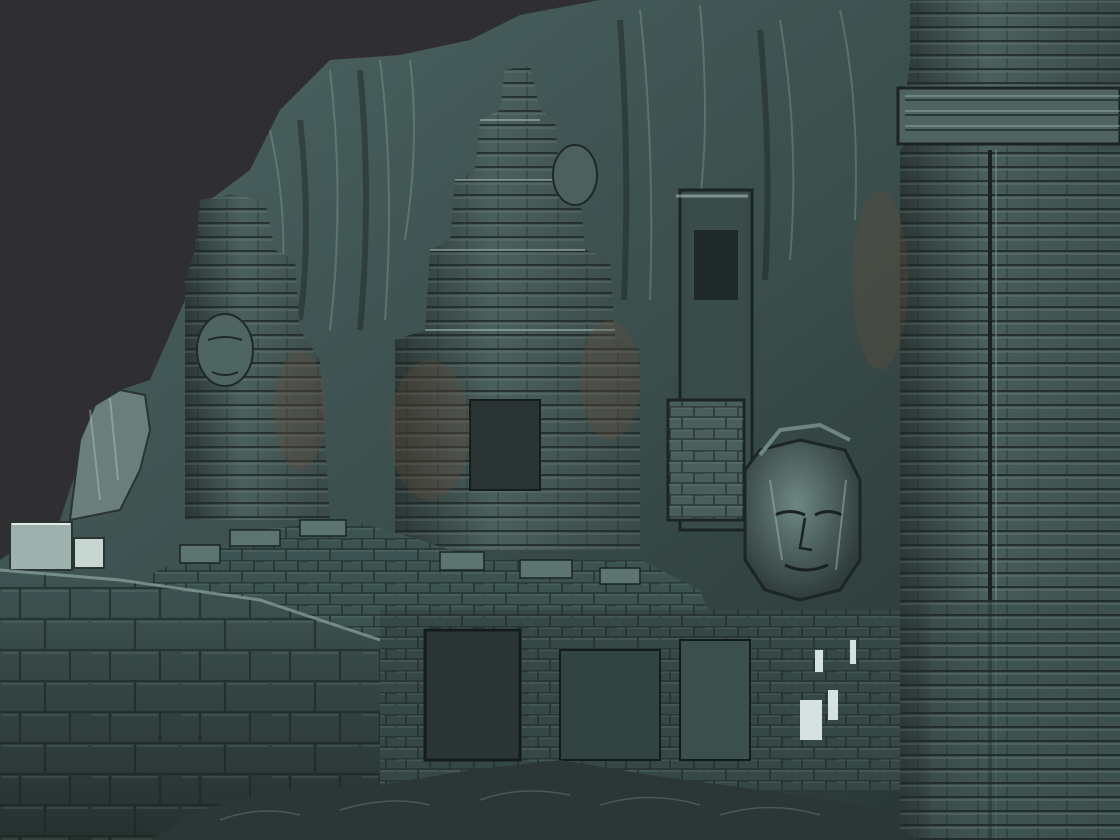  I want to click on lower-wall, so click(640, 700).